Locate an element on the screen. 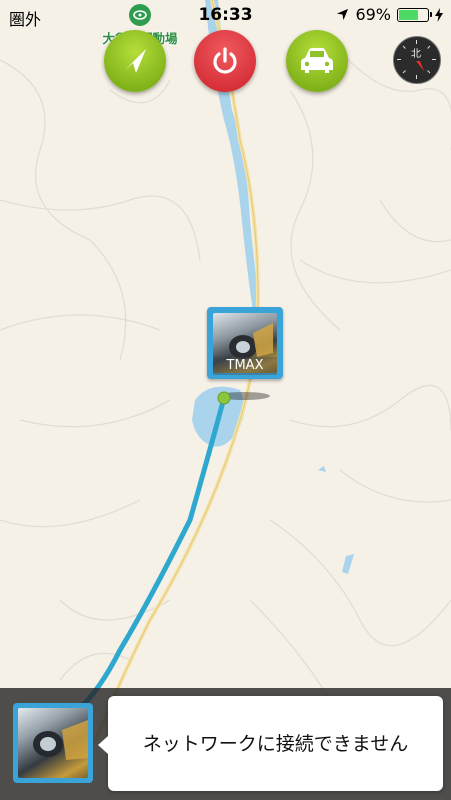 The image size is (451, 800). power-button is located at coordinates (225, 61).